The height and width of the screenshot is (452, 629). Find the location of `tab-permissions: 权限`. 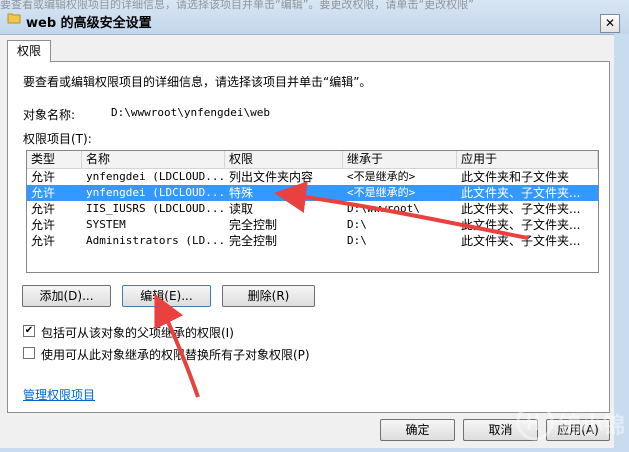

tab-permissions: 权限 is located at coordinates (29, 51).